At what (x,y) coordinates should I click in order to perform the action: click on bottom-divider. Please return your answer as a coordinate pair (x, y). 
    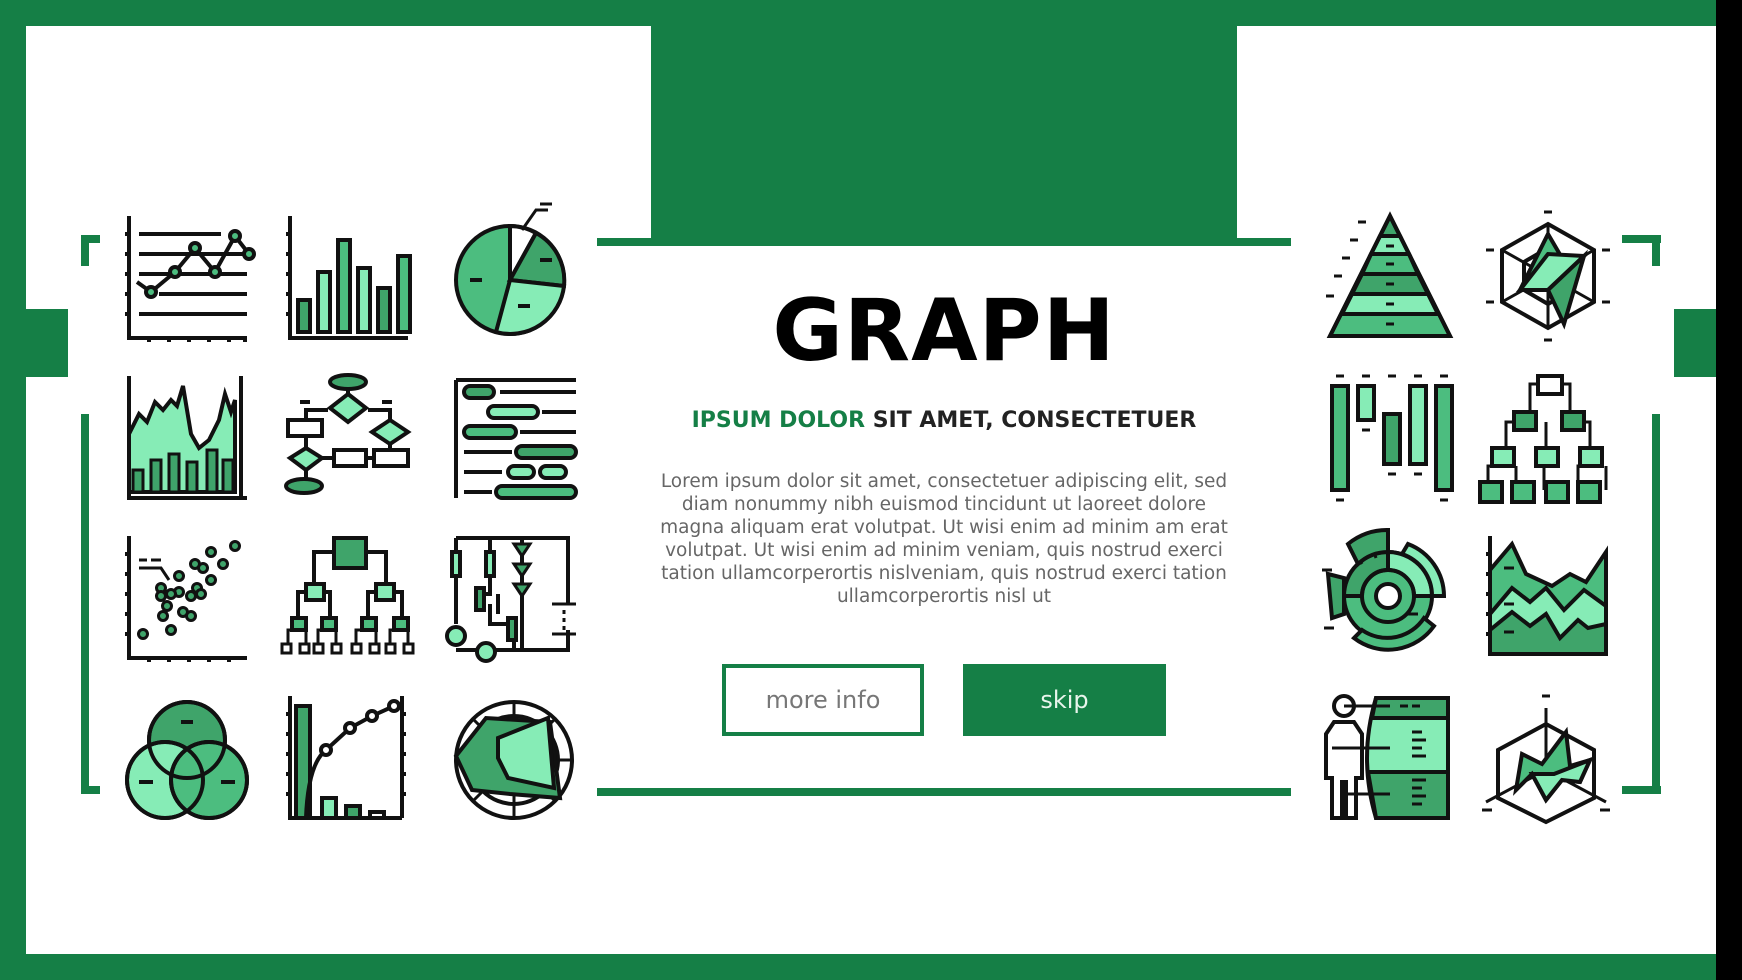
    Looking at the image, I should click on (944, 792).